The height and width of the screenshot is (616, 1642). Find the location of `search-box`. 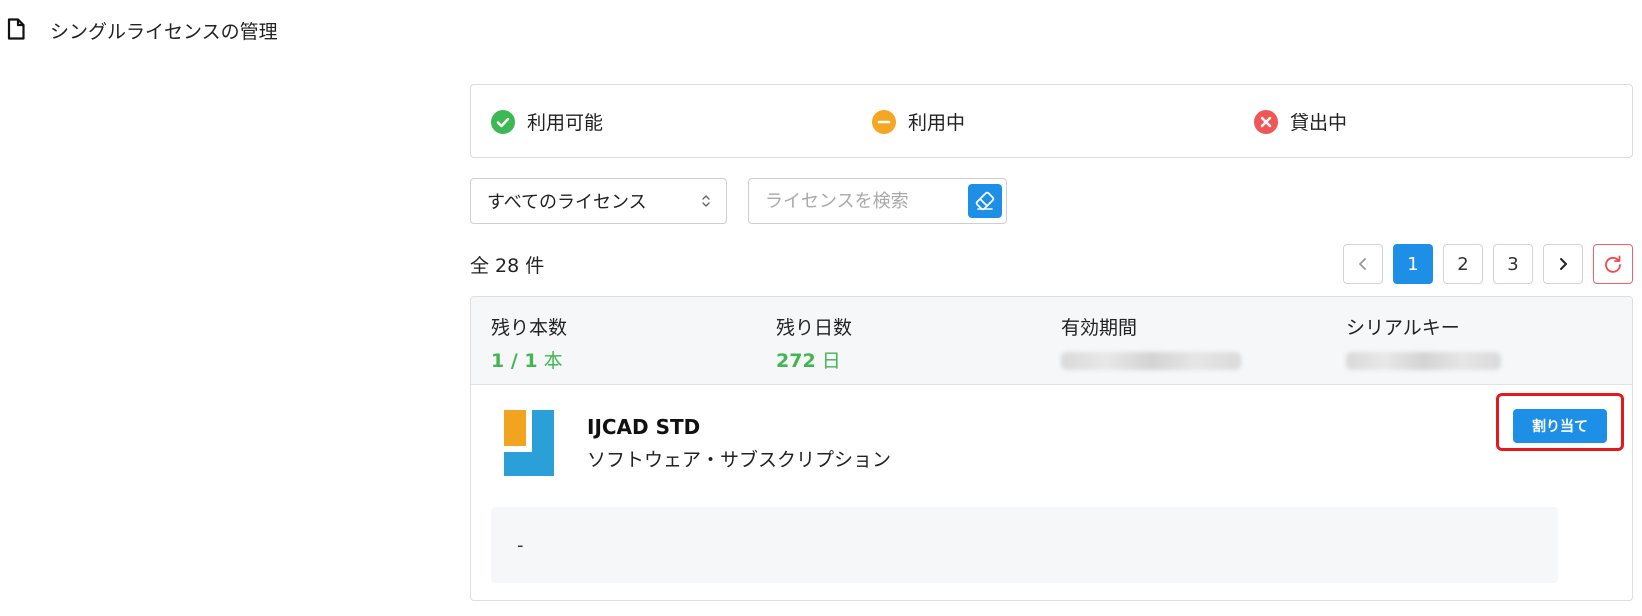

search-box is located at coordinates (877, 201).